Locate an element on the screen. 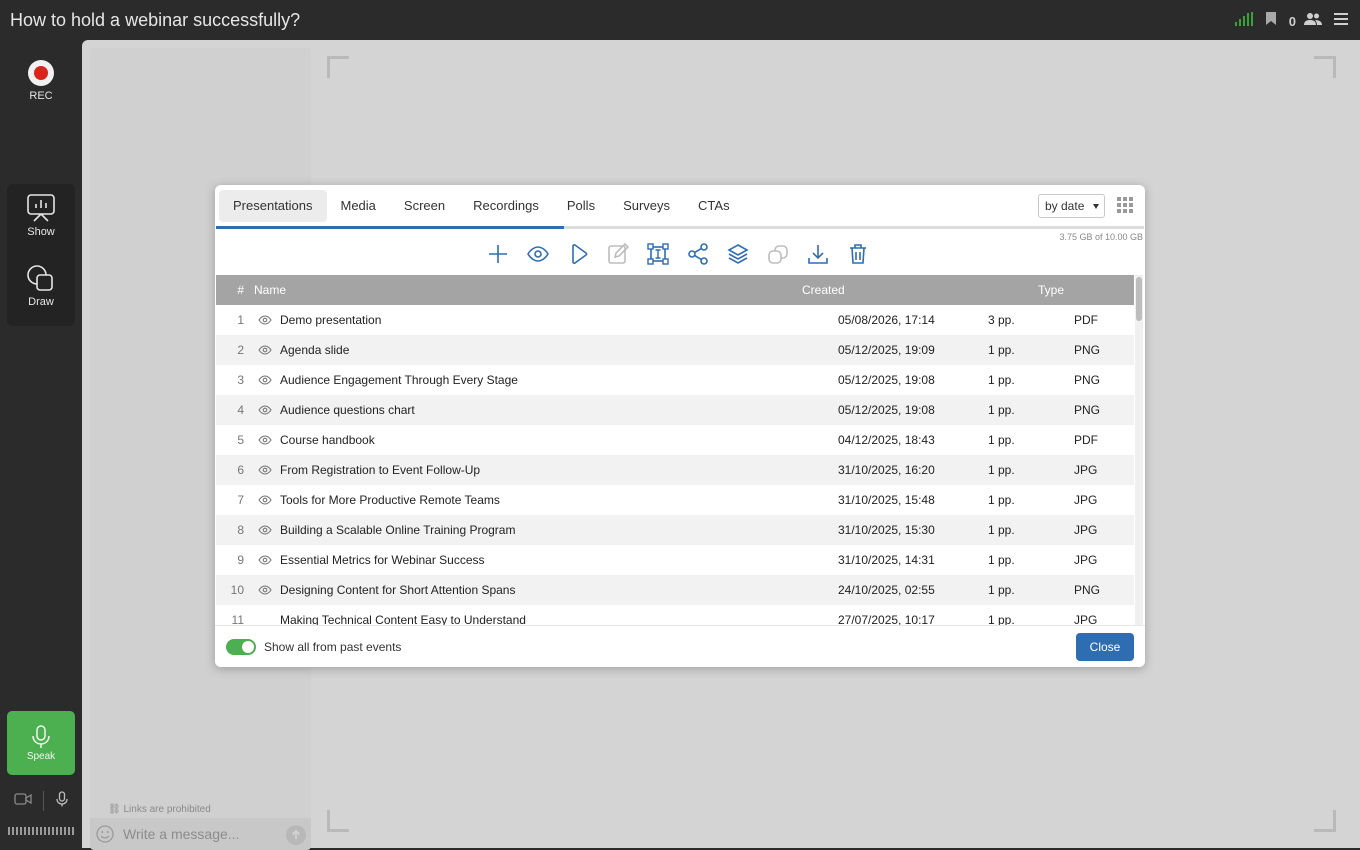  media-controls is located at coordinates (41, 801).